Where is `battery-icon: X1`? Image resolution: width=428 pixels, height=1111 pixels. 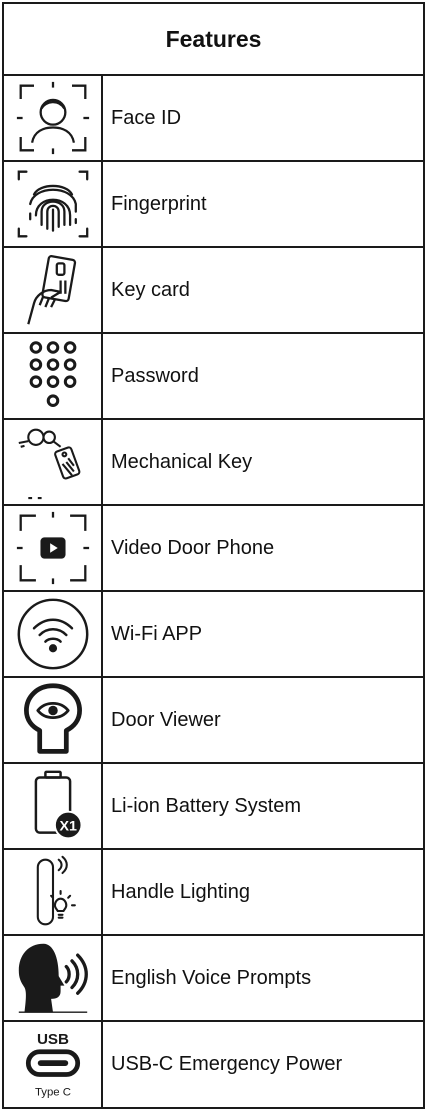
battery-icon: X1 is located at coordinates (53, 806).